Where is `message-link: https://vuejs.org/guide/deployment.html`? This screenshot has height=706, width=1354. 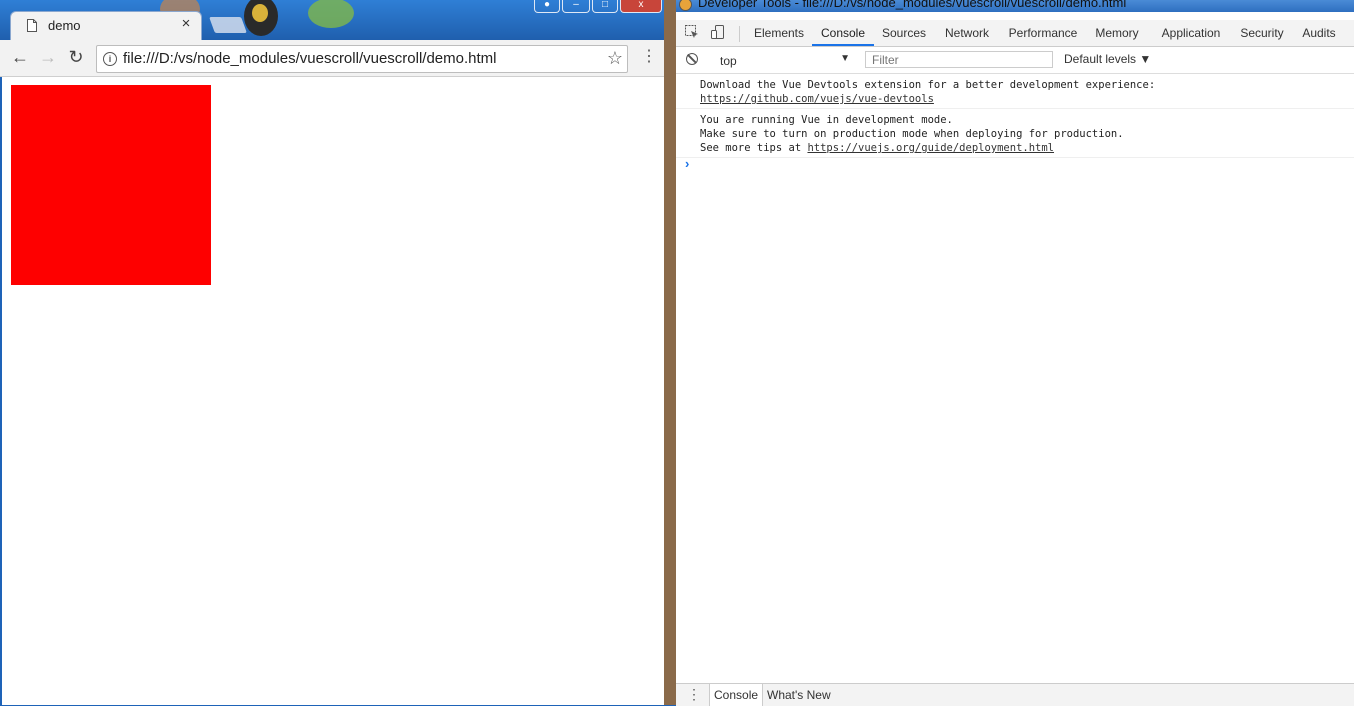
message-link: https://vuejs.org/guide/deployment.html is located at coordinates (930, 148).